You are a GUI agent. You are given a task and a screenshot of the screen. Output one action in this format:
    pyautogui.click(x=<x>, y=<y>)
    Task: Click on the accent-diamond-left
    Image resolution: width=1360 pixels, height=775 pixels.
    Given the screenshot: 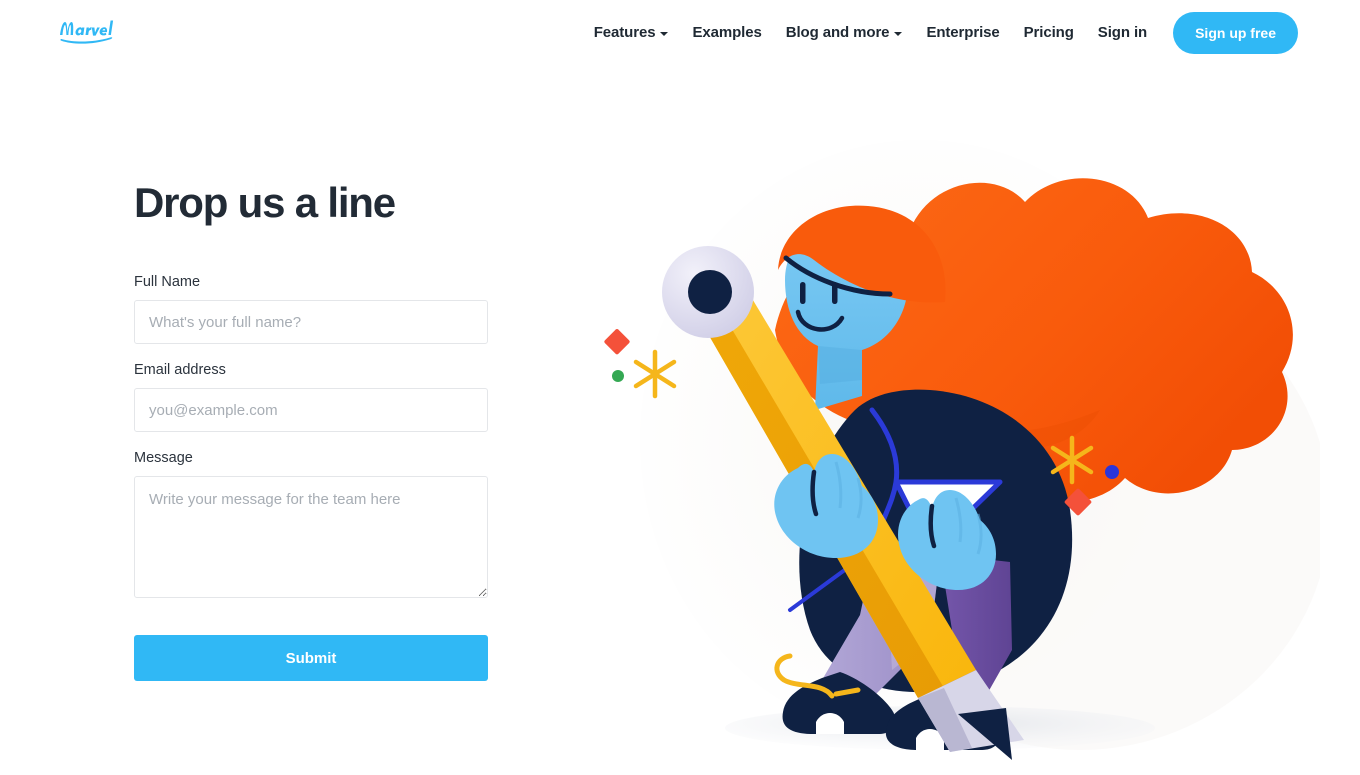 What is the action you would take?
    pyautogui.click(x=617, y=342)
    